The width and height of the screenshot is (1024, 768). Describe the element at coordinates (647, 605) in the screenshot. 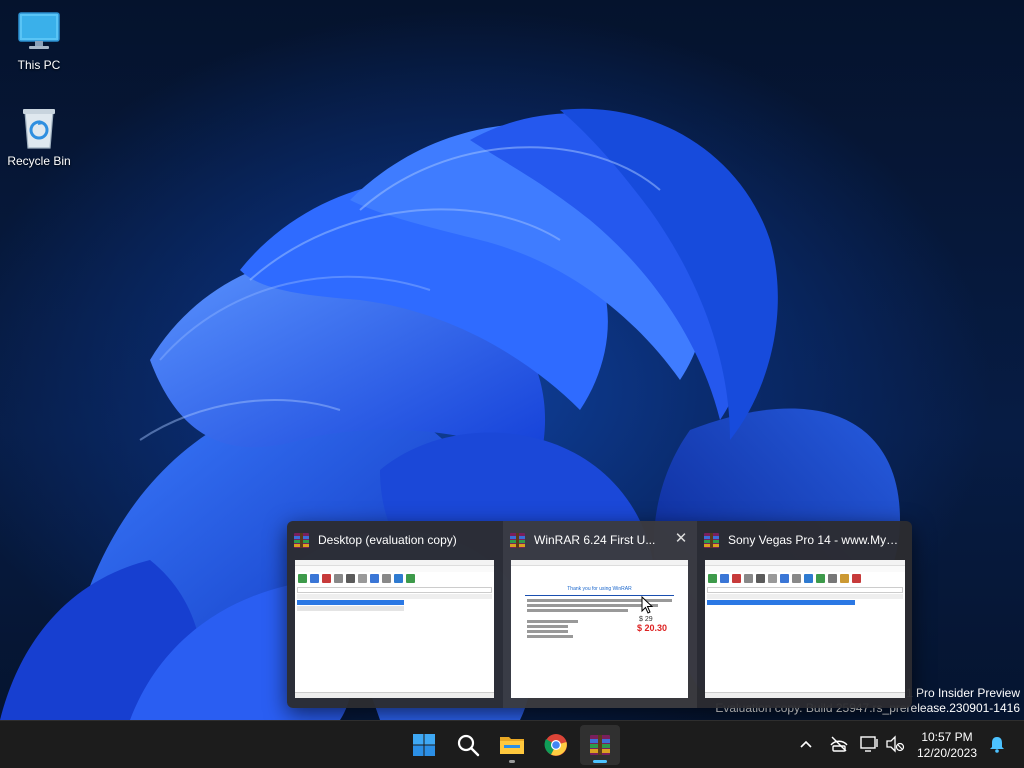

I see `mouse-cursor-icon` at that location.